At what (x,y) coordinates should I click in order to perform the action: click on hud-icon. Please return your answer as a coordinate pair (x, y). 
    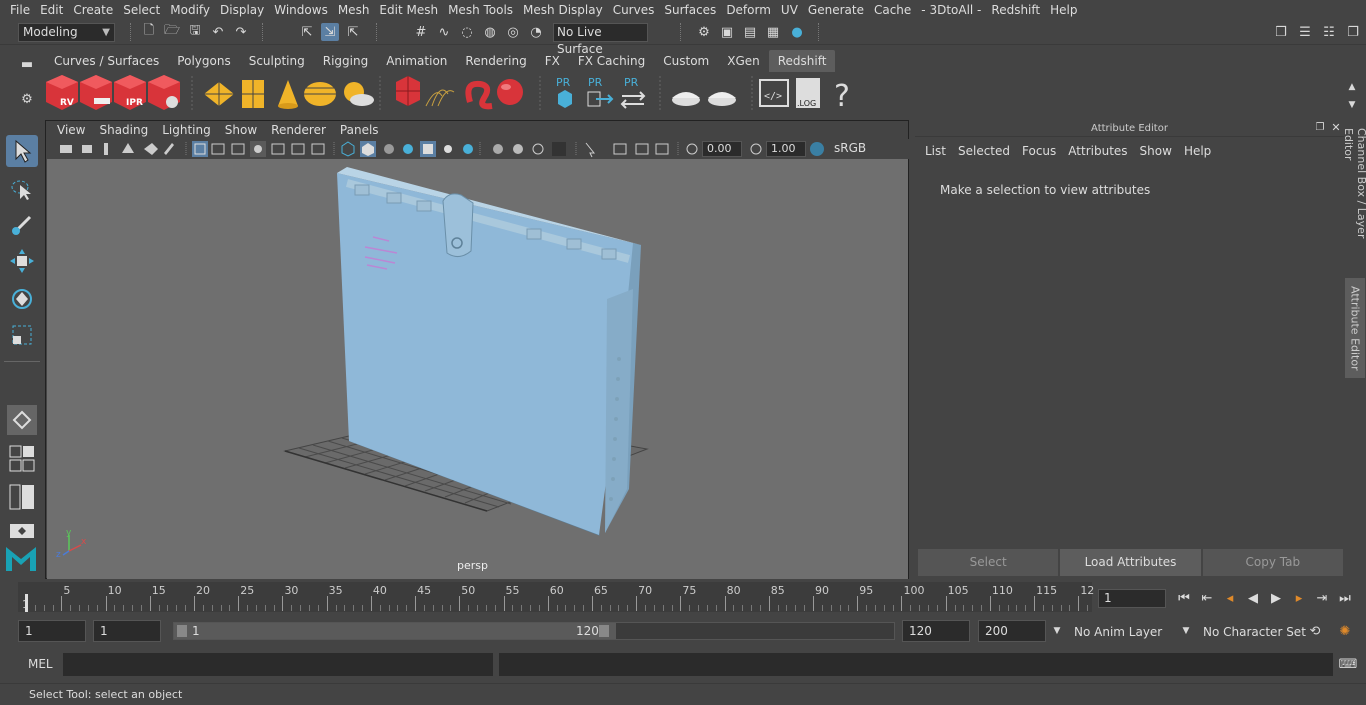
    Looking at the image, I should click on (642, 149).